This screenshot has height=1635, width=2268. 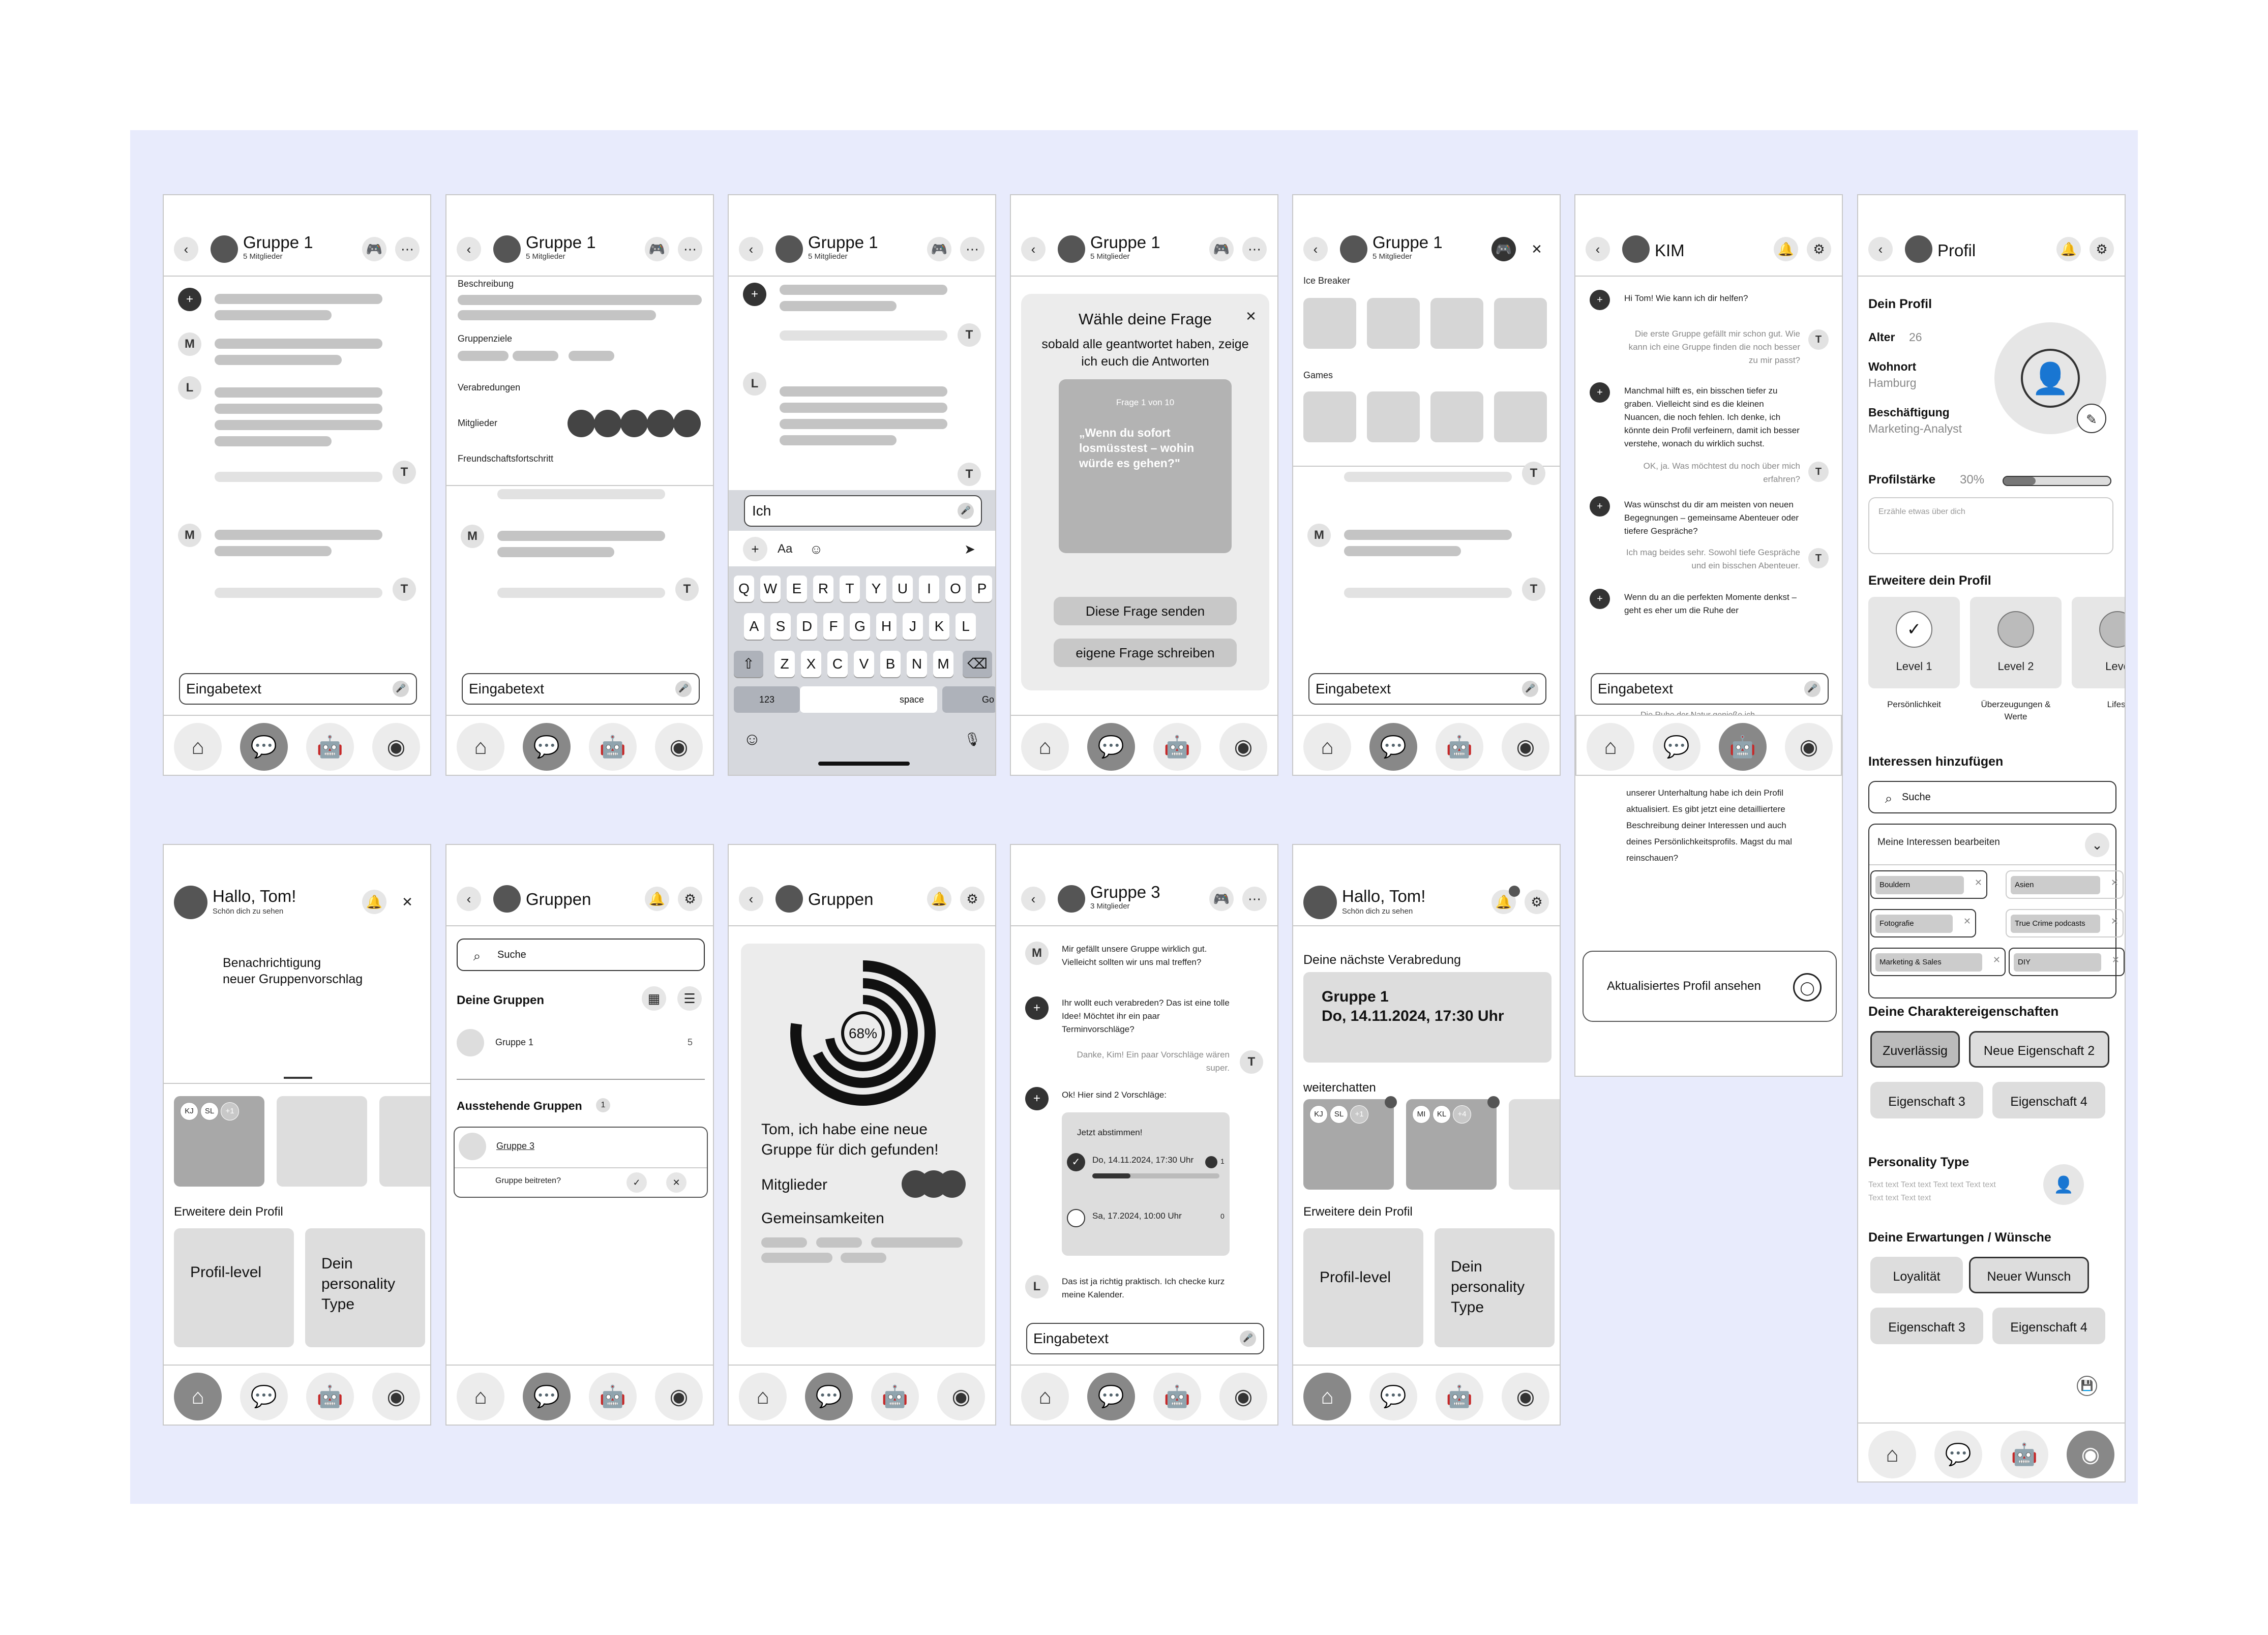 I want to click on key-b: B, so click(x=890, y=664).